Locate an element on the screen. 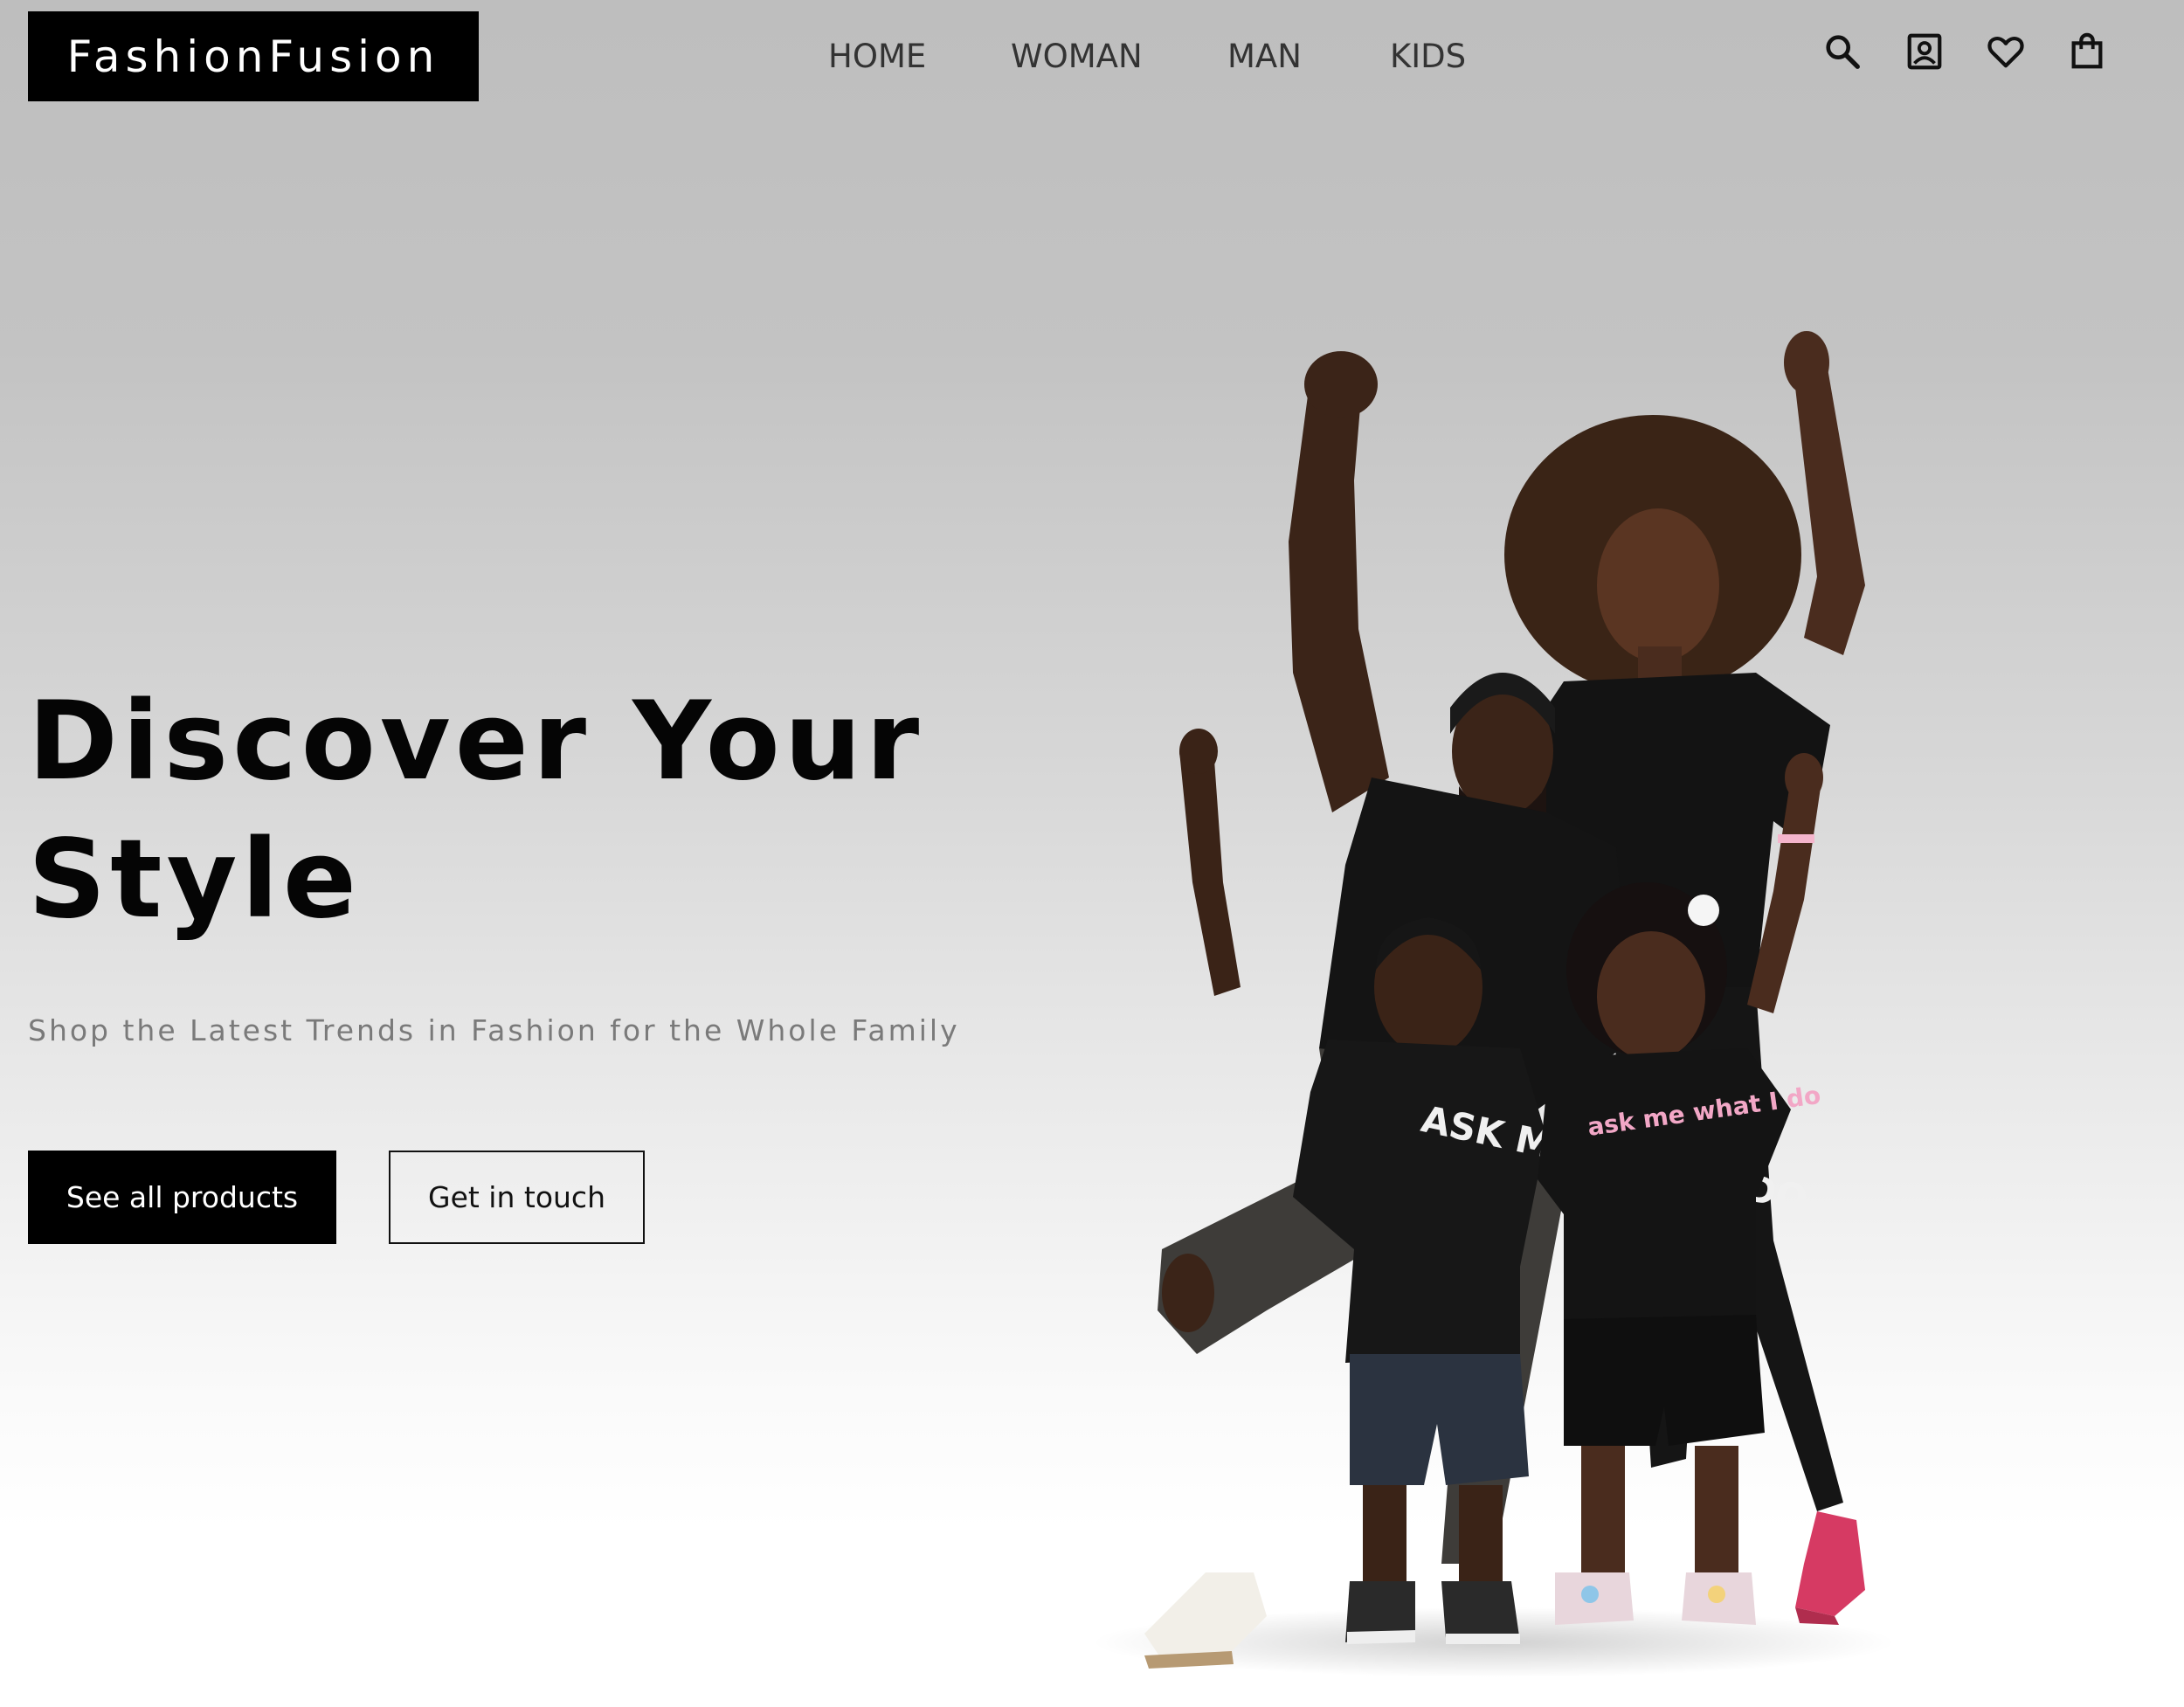  account-icon is located at coordinates (1924, 51).